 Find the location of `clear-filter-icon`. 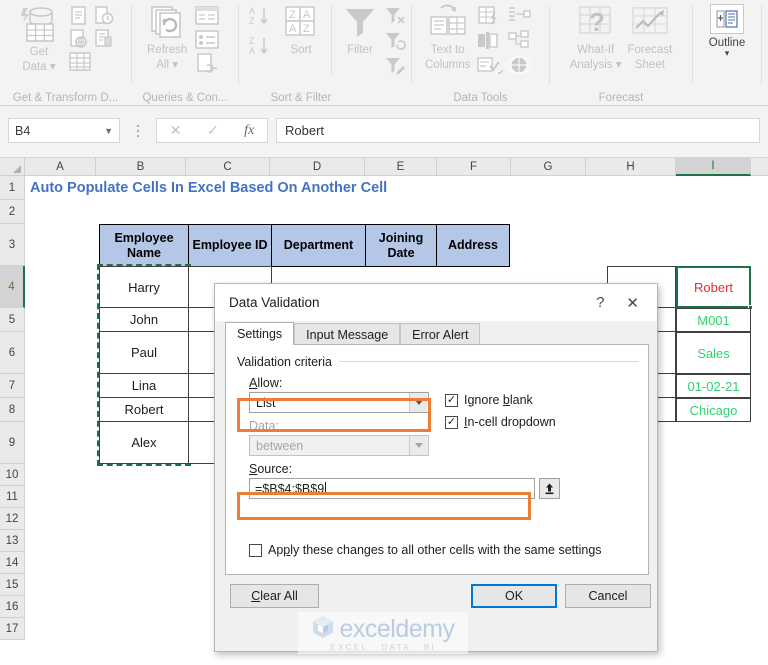

clear-filter-icon is located at coordinates (395, 15).